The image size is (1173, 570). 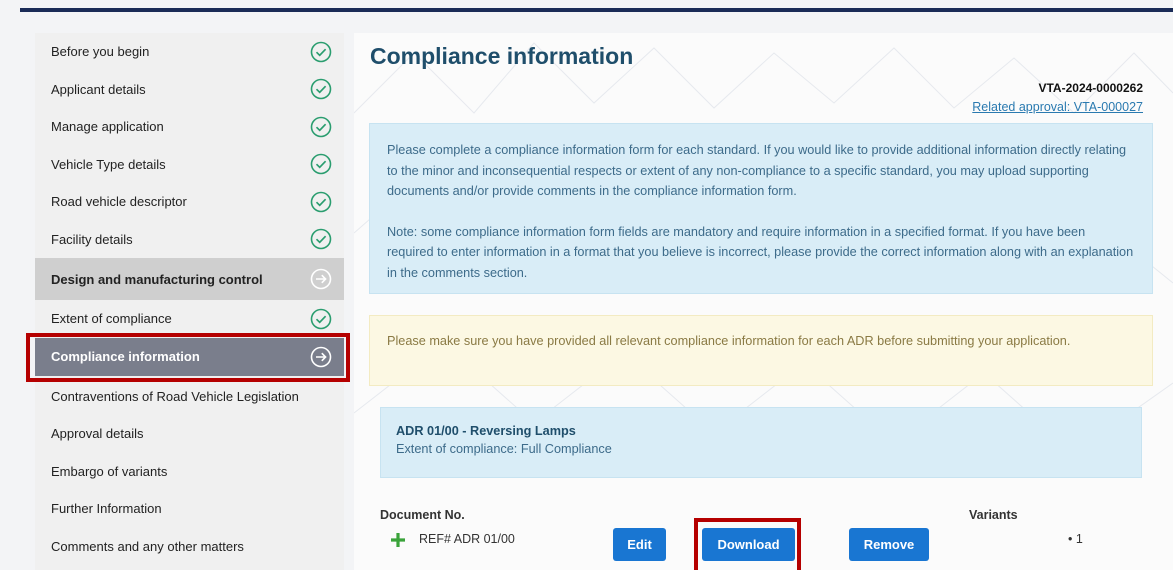 What do you see at coordinates (109, 471) in the screenshot?
I see `sidebar-item-label: Embargo of variants` at bounding box center [109, 471].